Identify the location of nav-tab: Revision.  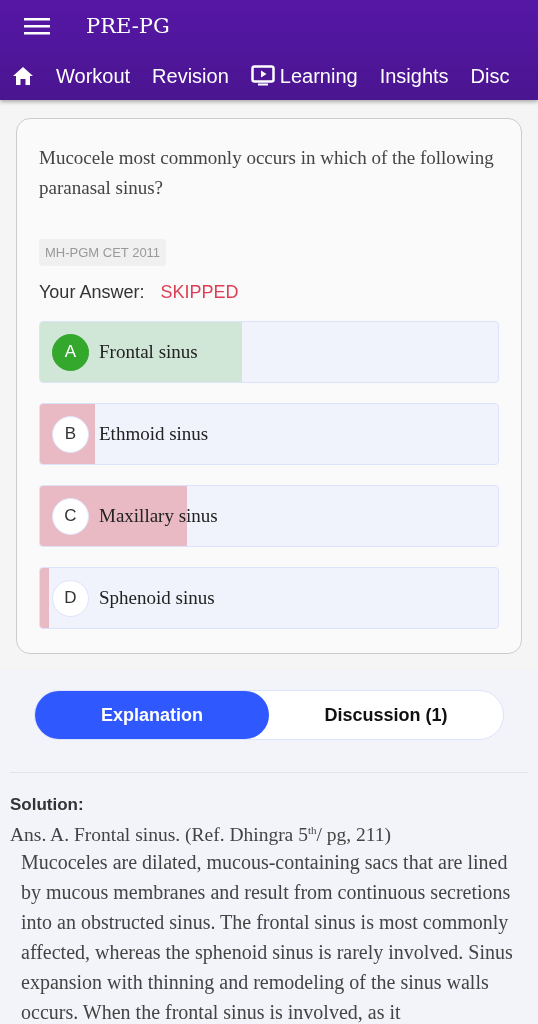
(190, 76).